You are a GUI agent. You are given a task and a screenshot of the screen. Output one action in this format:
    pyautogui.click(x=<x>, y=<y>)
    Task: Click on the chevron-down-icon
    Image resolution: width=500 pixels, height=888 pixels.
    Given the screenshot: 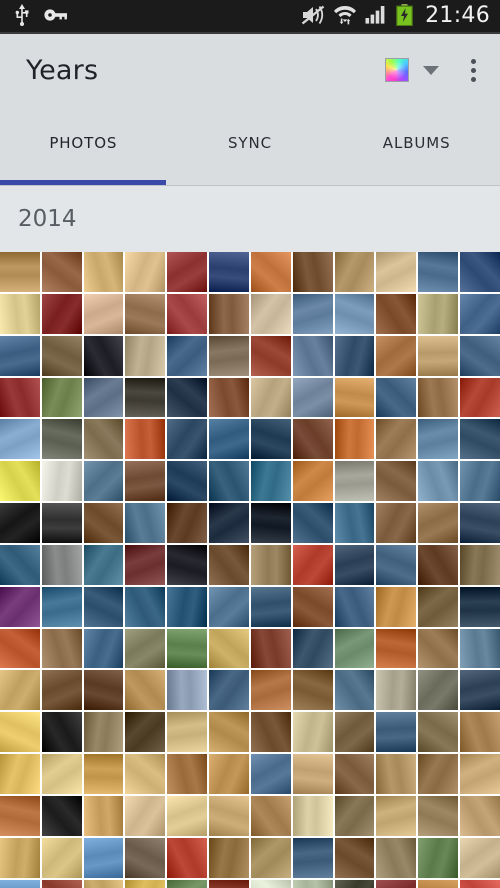 What is the action you would take?
    pyautogui.click(x=431, y=70)
    